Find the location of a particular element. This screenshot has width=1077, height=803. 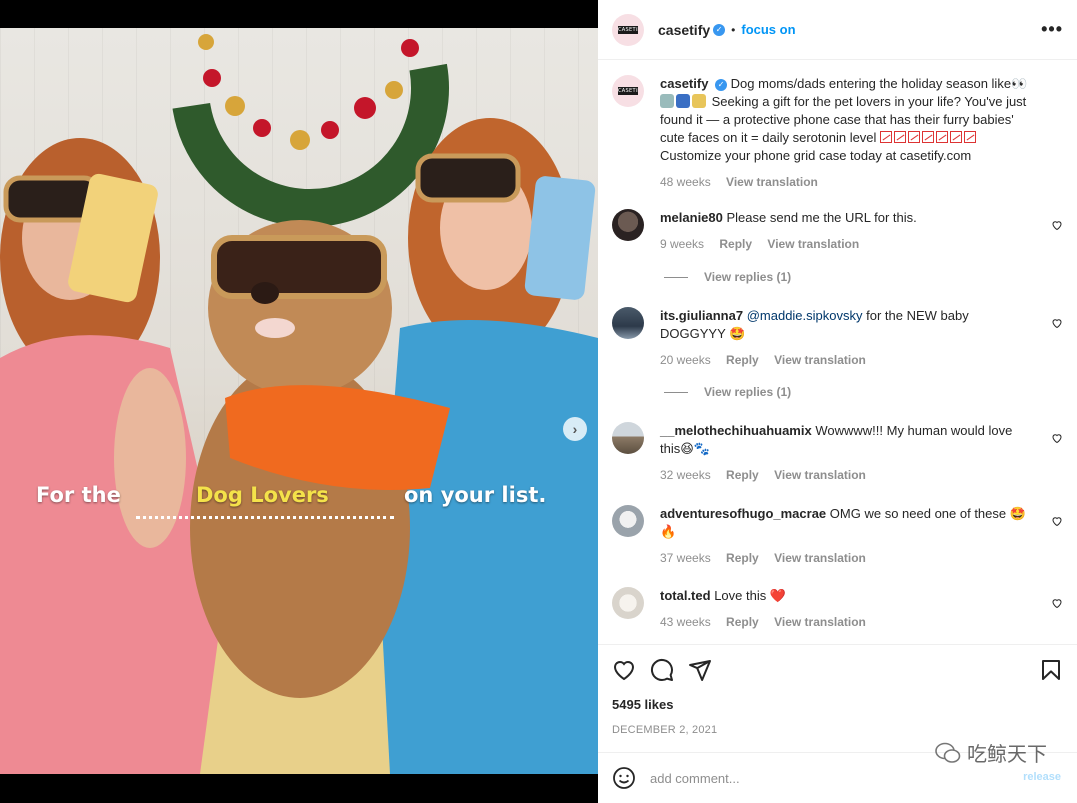

next-slide-button: › is located at coordinates (575, 429).